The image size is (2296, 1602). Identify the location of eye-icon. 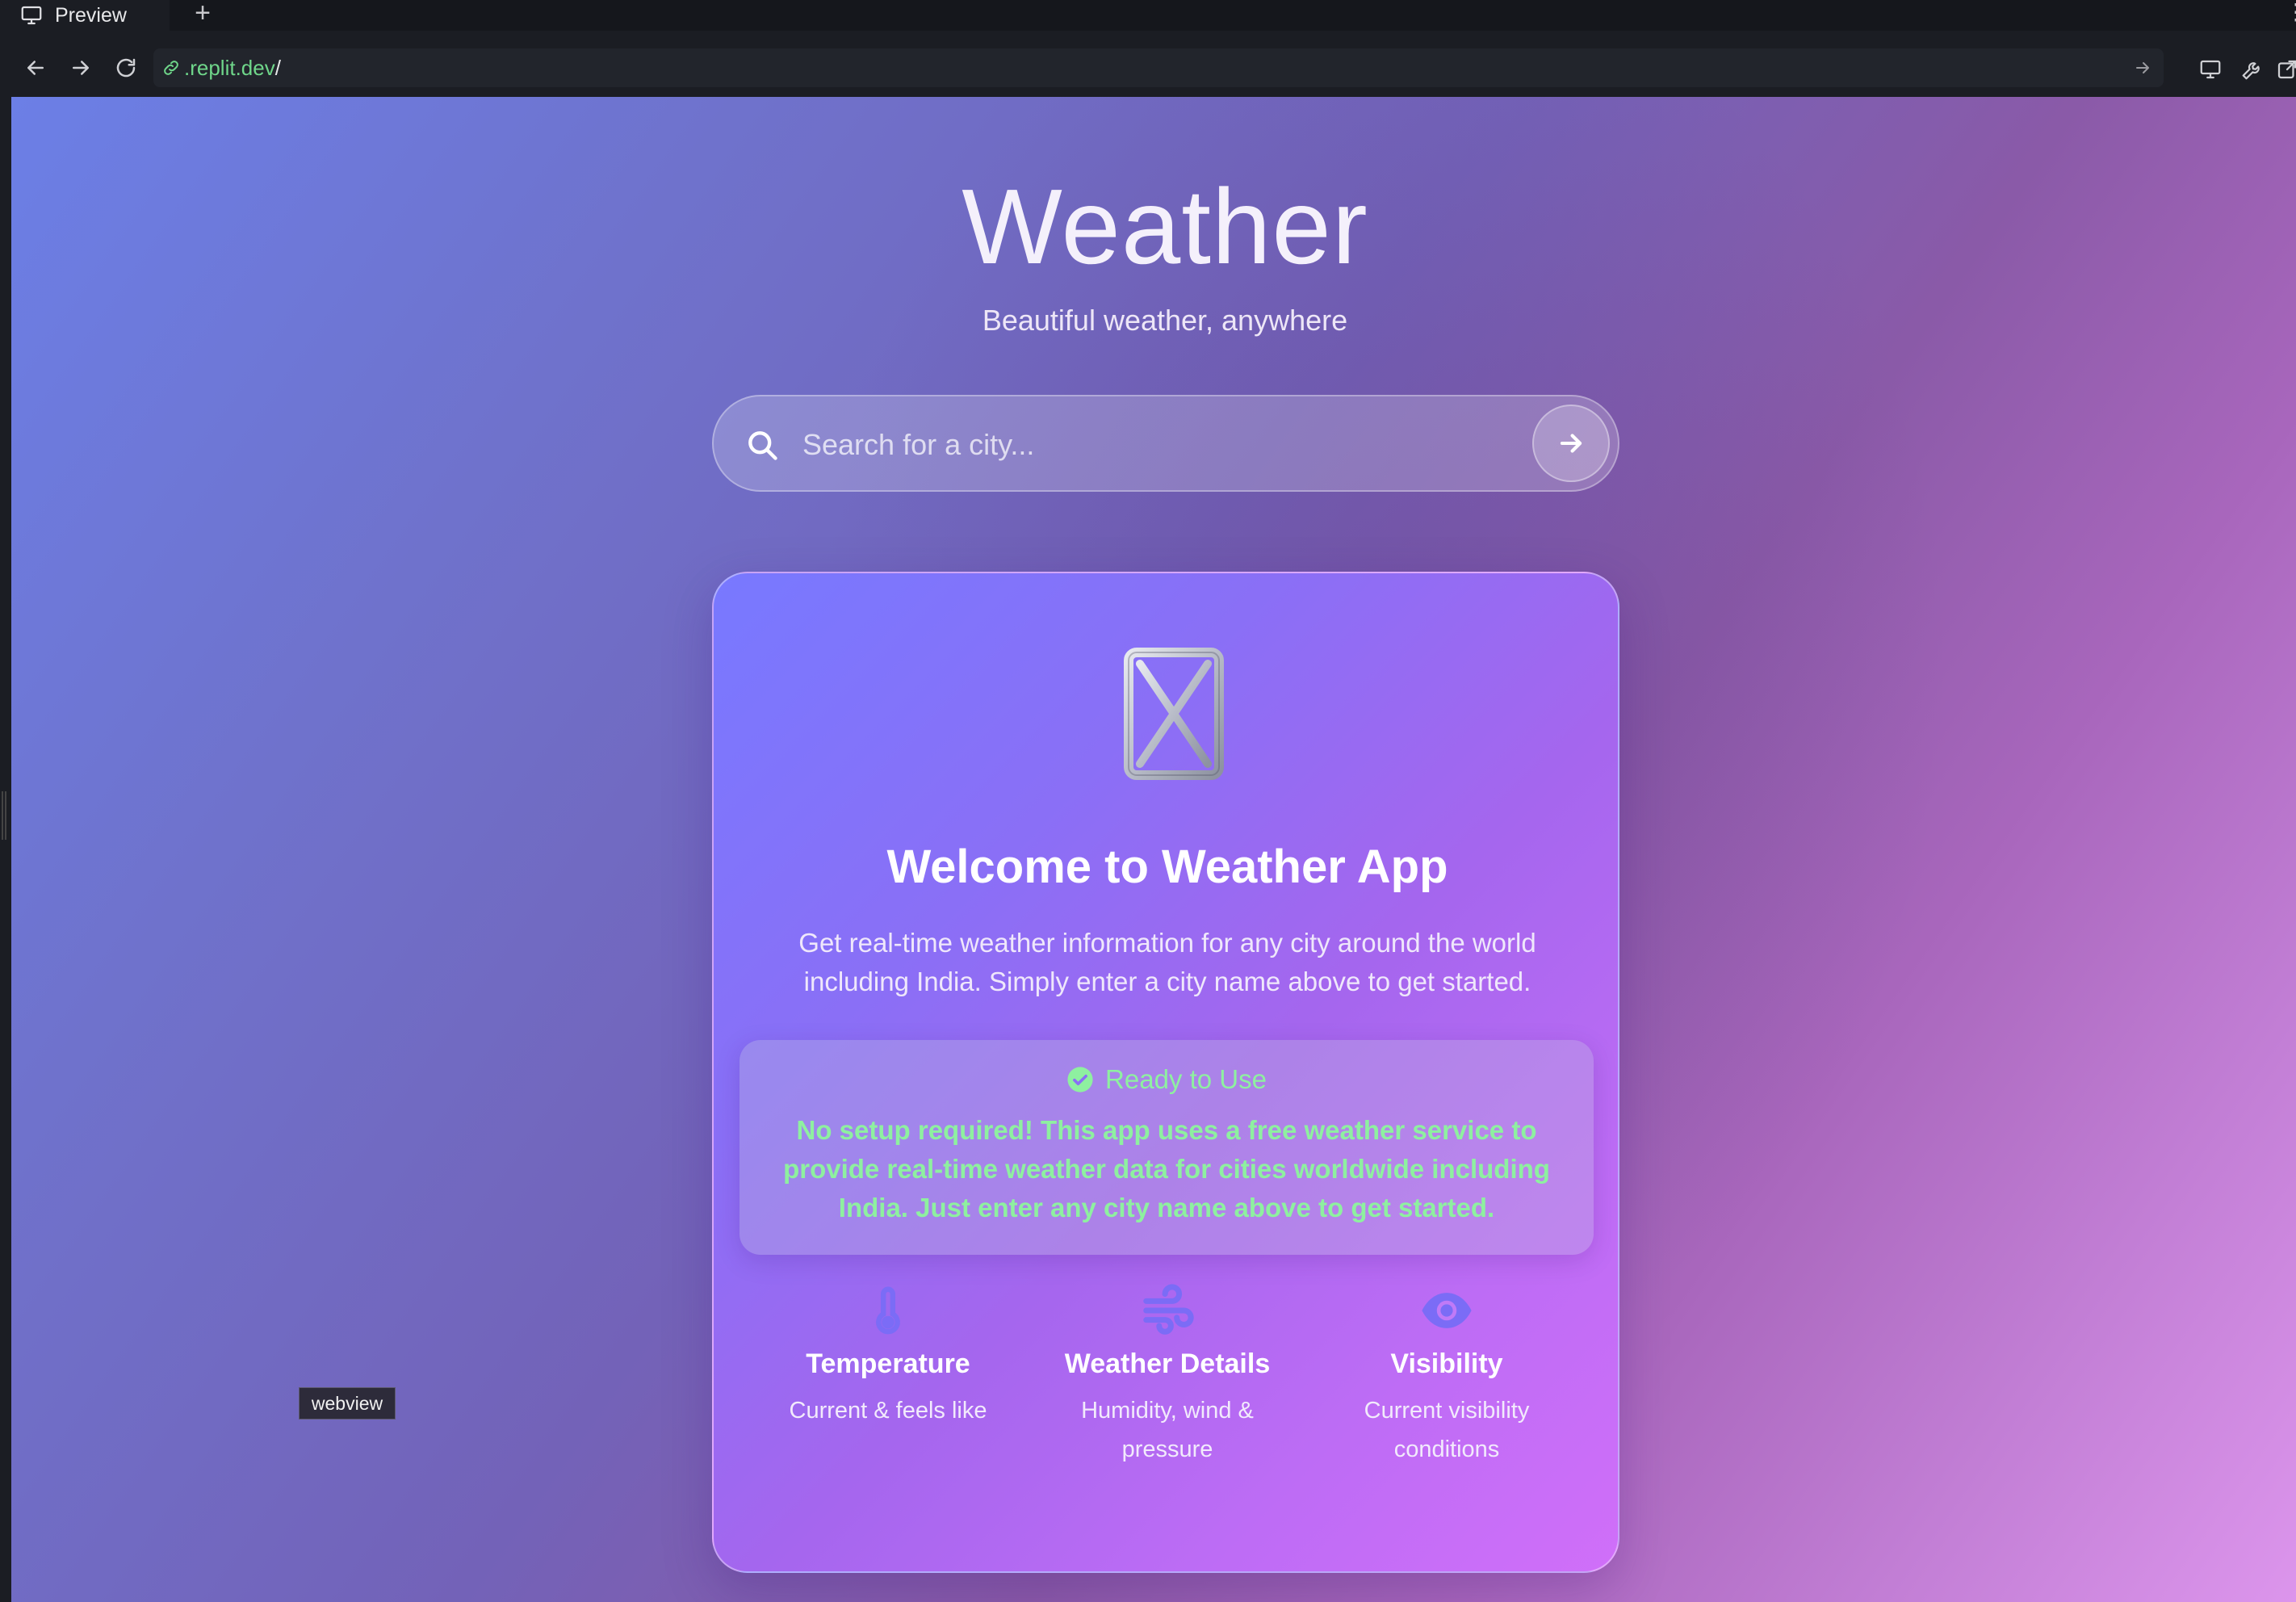
(1447, 1310).